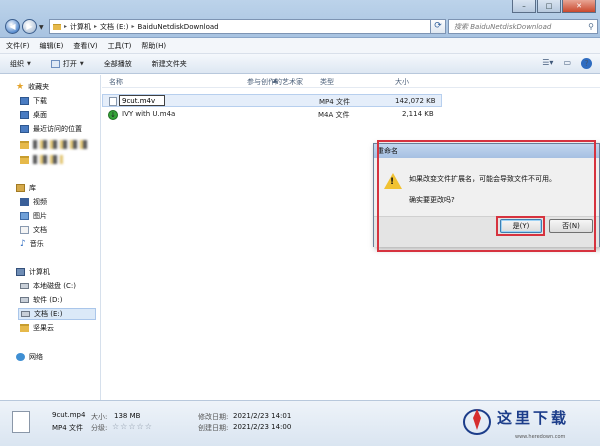 This screenshot has width=600, height=446. Describe the element at coordinates (272, 114) in the screenshot. I see `file-row: ↓ IVY with U.m4a M4A 文件 2,114 KB` at that location.